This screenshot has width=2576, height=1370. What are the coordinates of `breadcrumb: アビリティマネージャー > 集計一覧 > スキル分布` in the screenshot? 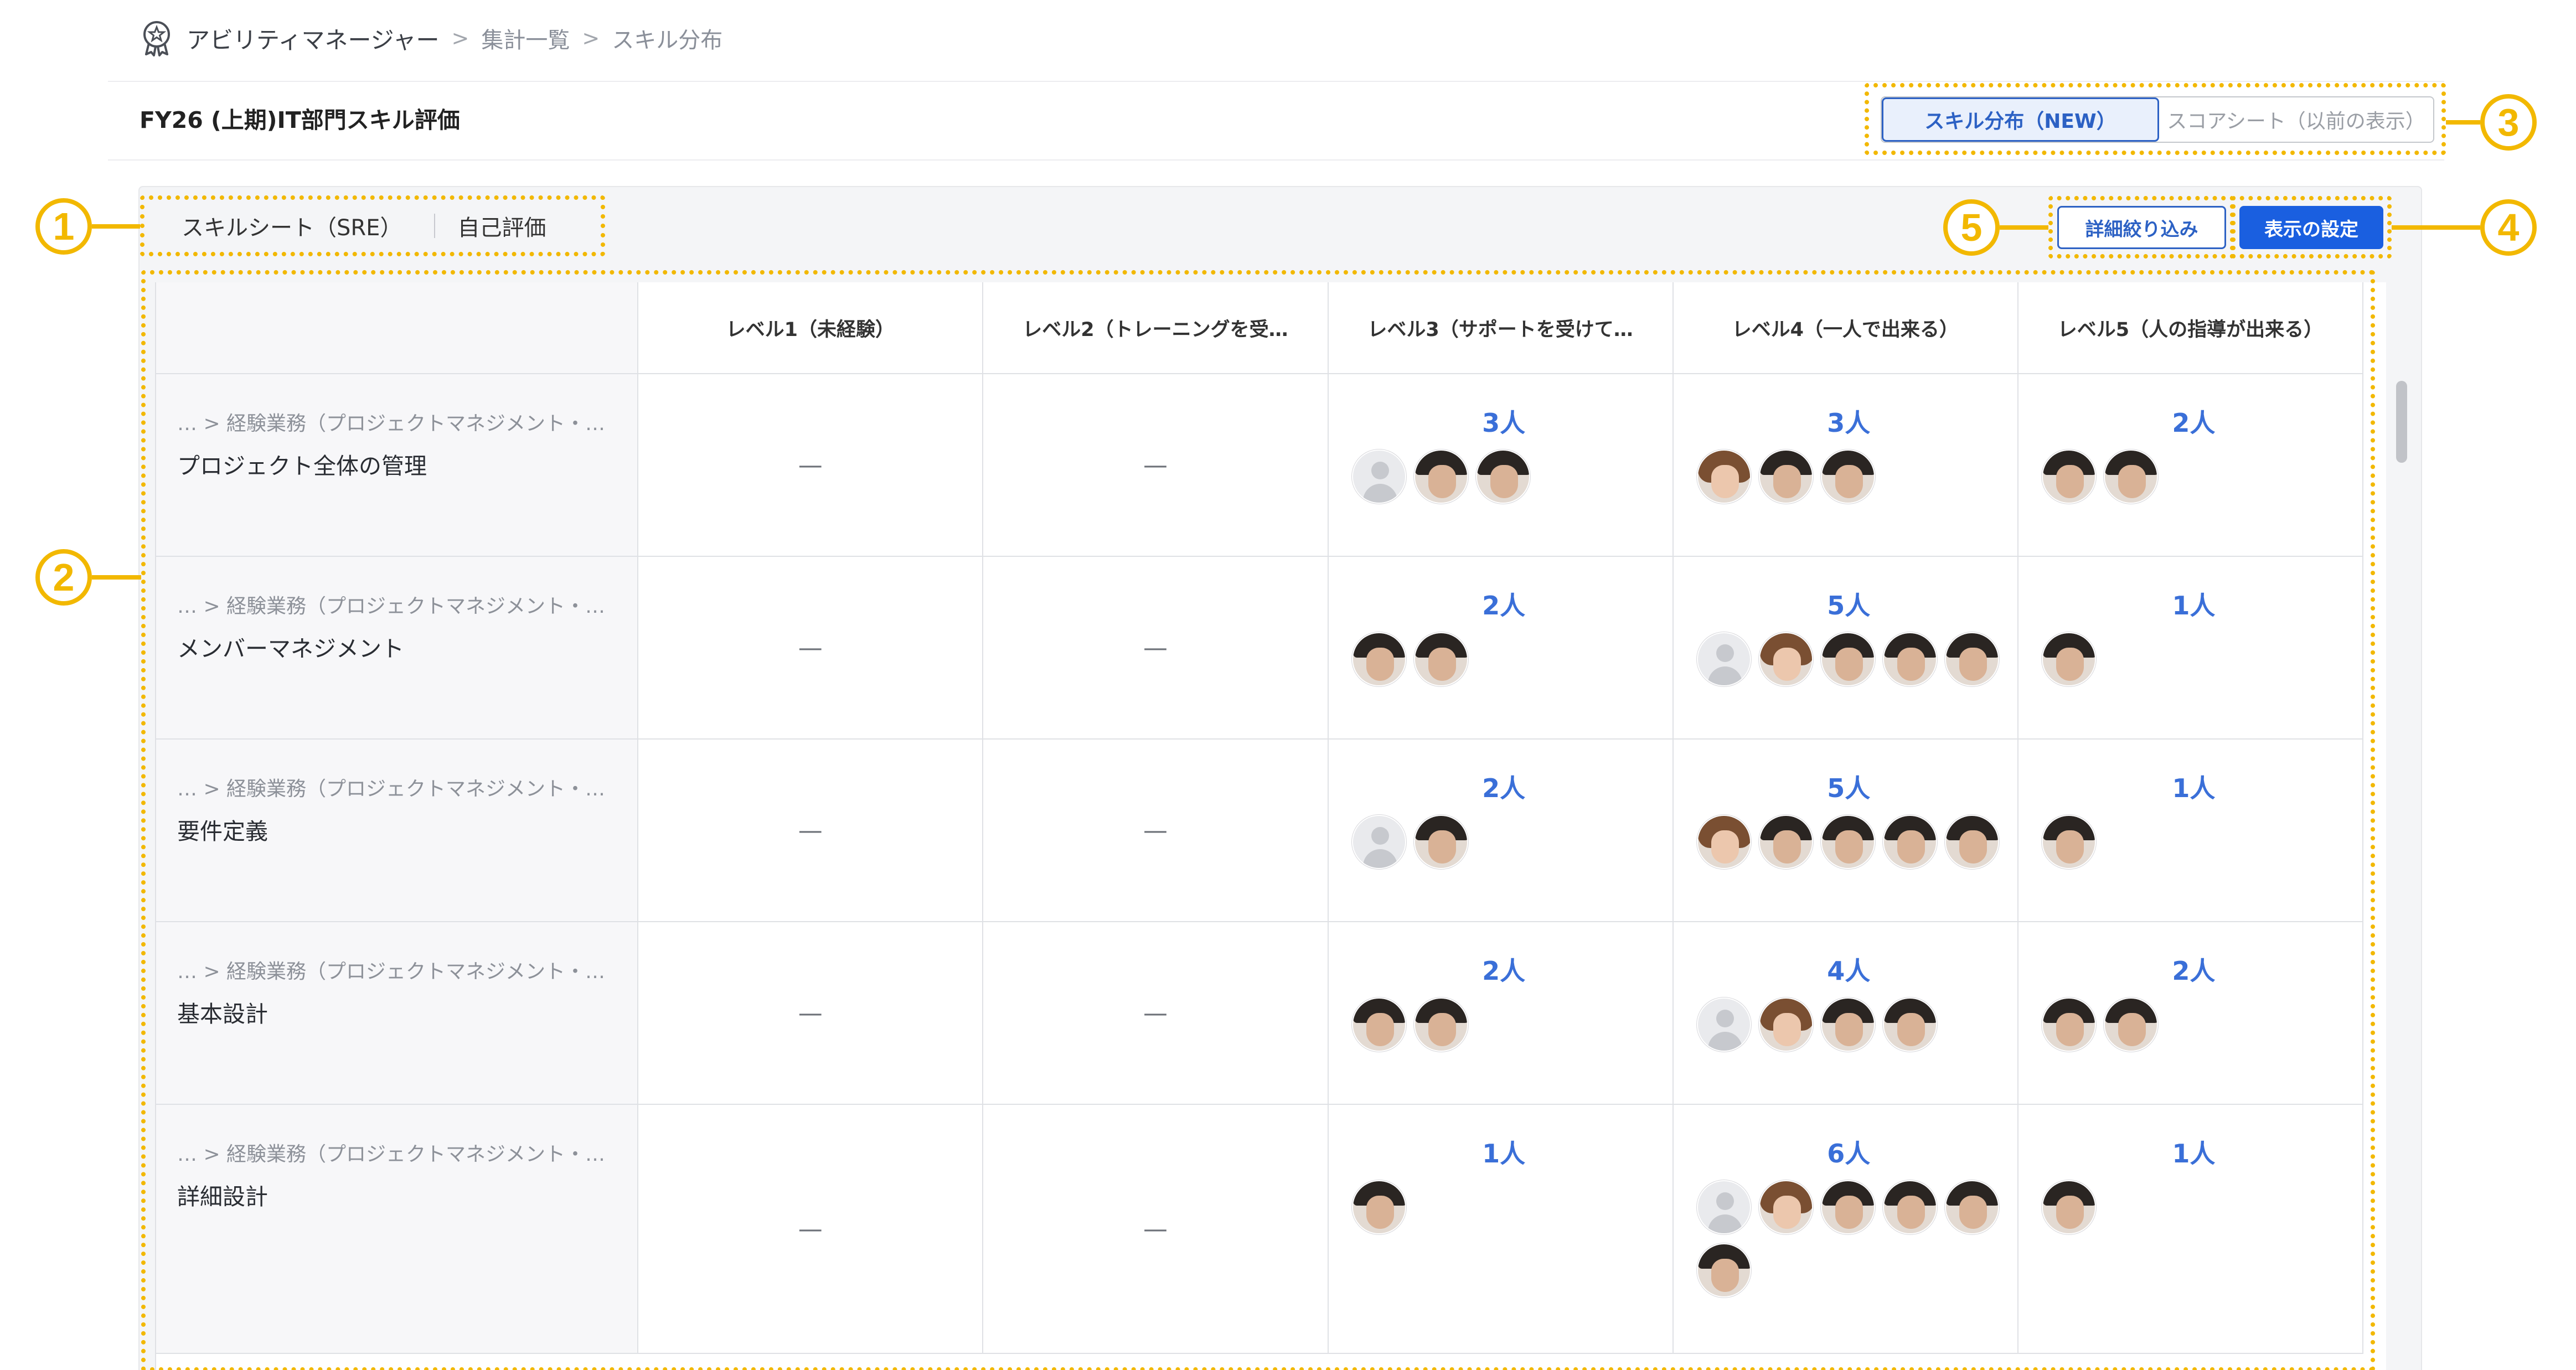 It's located at (431, 38).